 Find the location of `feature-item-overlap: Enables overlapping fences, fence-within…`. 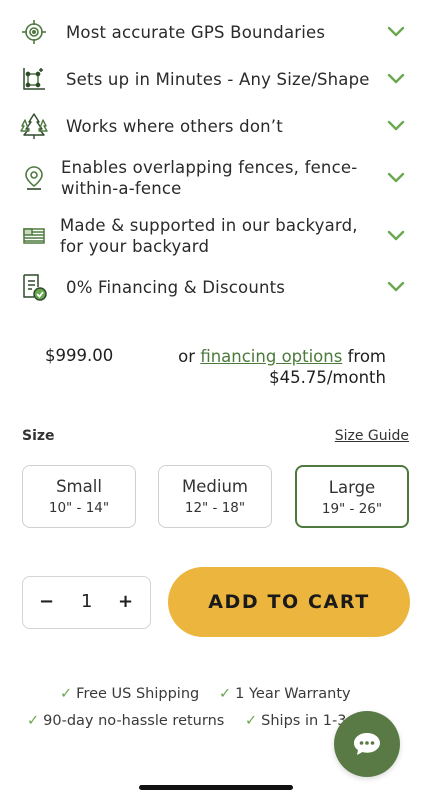

feature-item-overlap: Enables overlapping fences, fence-within… is located at coordinates (215, 178).